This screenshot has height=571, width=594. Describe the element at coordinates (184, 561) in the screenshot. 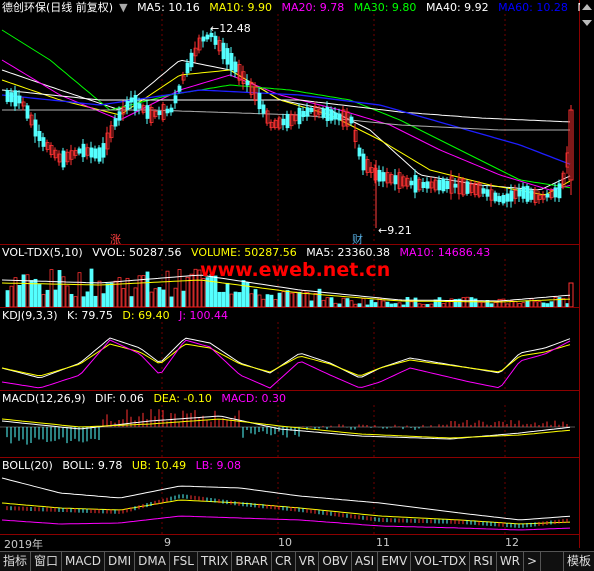

I see `tab-fsl: FSL` at that location.